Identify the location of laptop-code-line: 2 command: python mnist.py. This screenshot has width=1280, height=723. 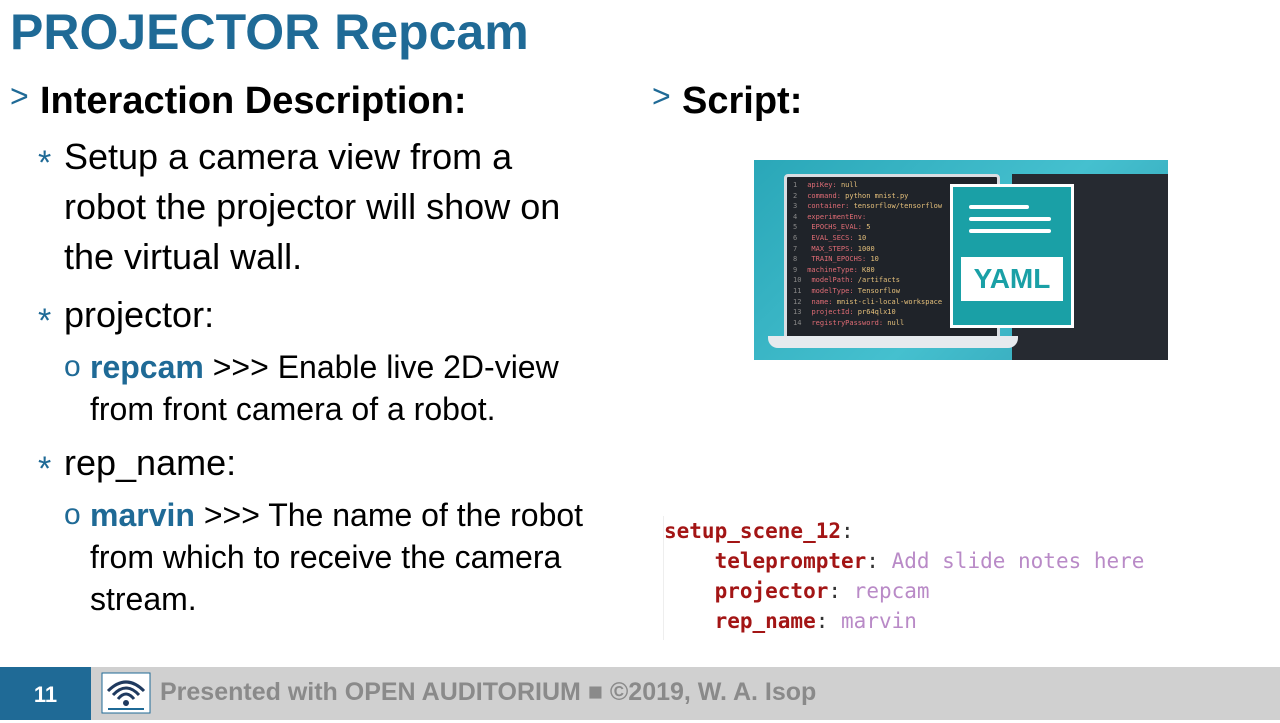
(850, 196).